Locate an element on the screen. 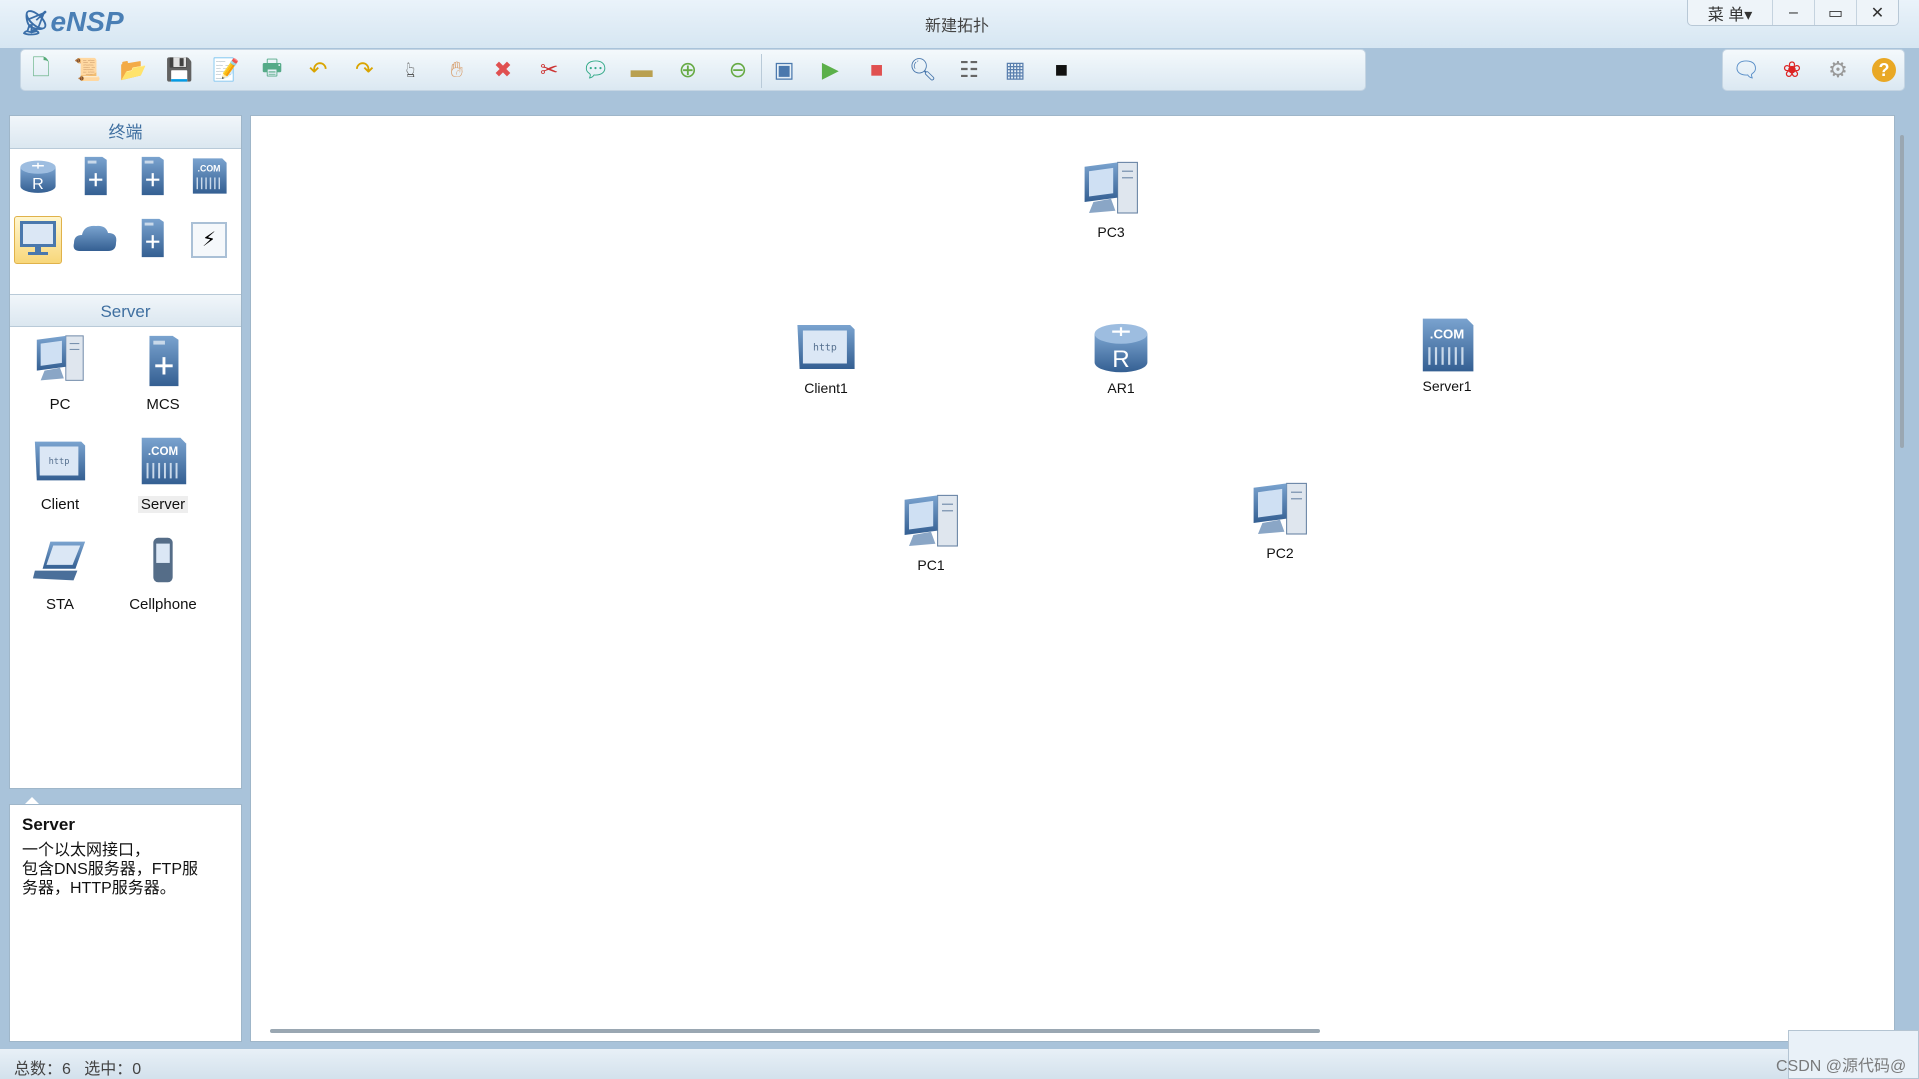 This screenshot has width=1919, height=1079. custom-link-icon: ⚡︎ is located at coordinates (209, 240).